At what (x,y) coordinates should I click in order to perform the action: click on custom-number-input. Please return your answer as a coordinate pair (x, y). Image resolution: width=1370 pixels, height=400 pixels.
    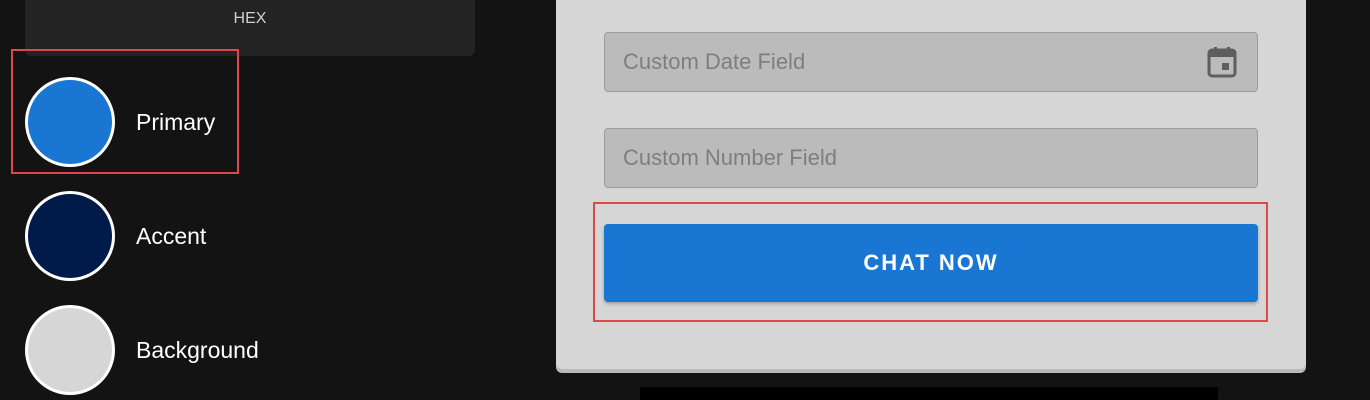
    Looking at the image, I should click on (931, 158).